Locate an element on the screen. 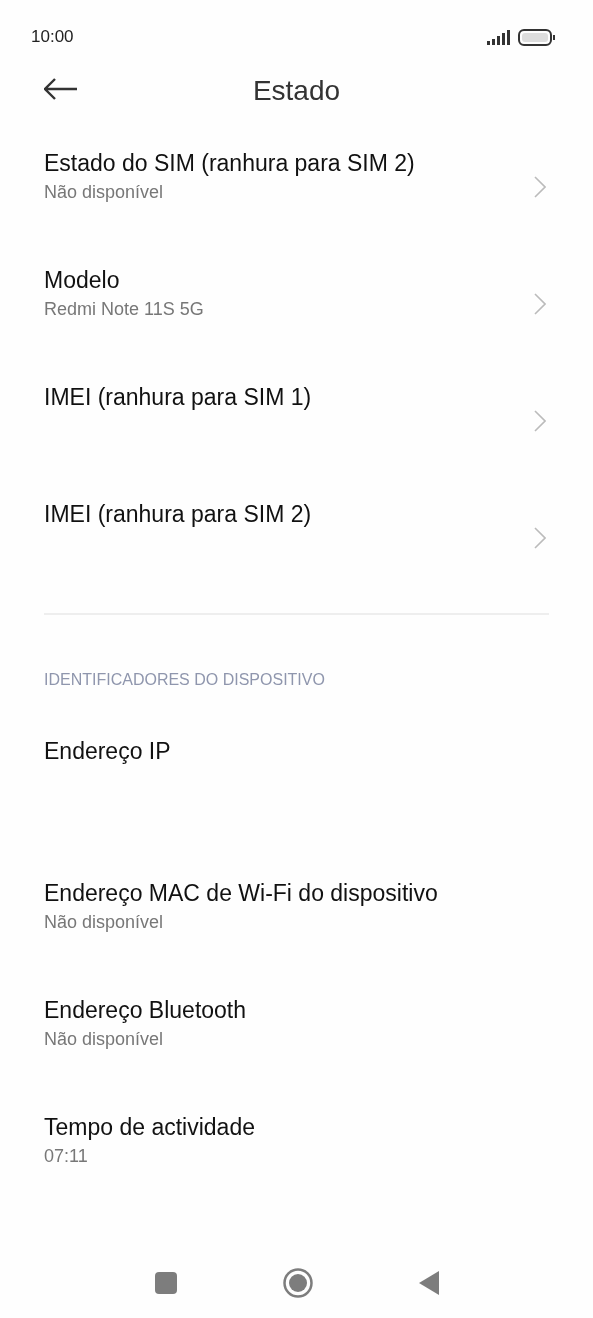 The image size is (593, 1318). back-arrow-icon is located at coordinates (61, 89).